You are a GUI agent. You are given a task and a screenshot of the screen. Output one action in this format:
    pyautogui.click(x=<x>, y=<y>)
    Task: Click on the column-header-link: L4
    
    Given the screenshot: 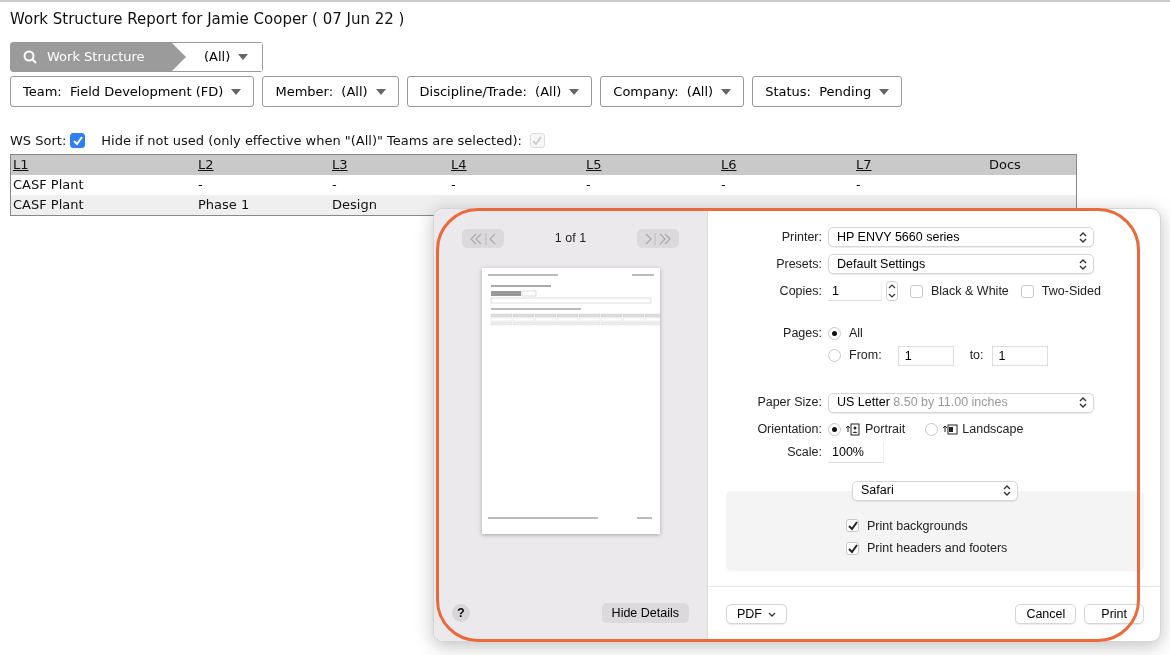 What is the action you would take?
    pyautogui.click(x=516, y=164)
    